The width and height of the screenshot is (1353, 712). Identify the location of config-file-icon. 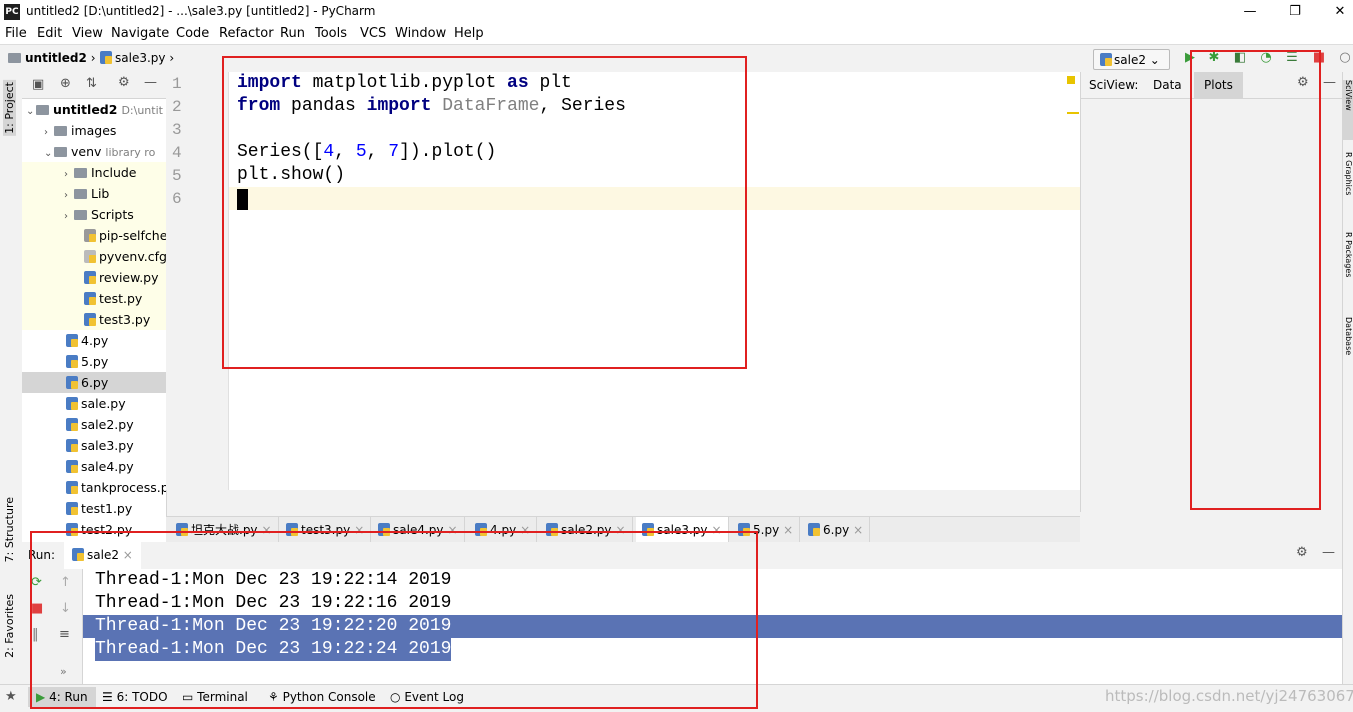
(90, 256).